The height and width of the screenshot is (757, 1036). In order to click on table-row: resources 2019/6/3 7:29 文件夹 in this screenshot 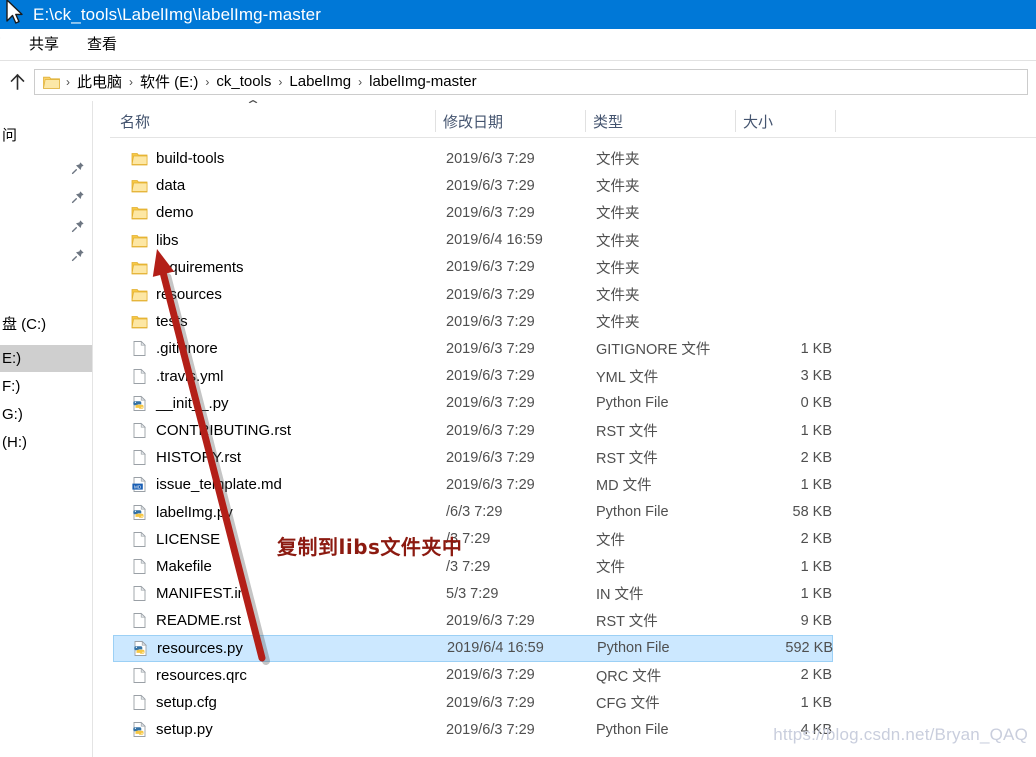, I will do `click(473, 294)`.